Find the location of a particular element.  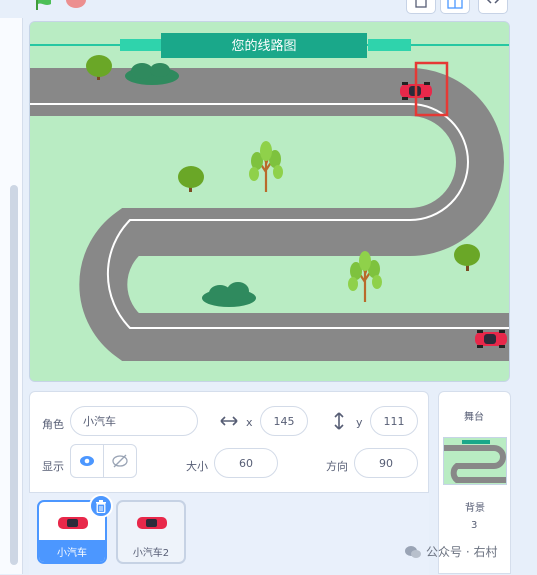

sprite-tile-2-label: 小汽车2 is located at coordinates (151, 553).